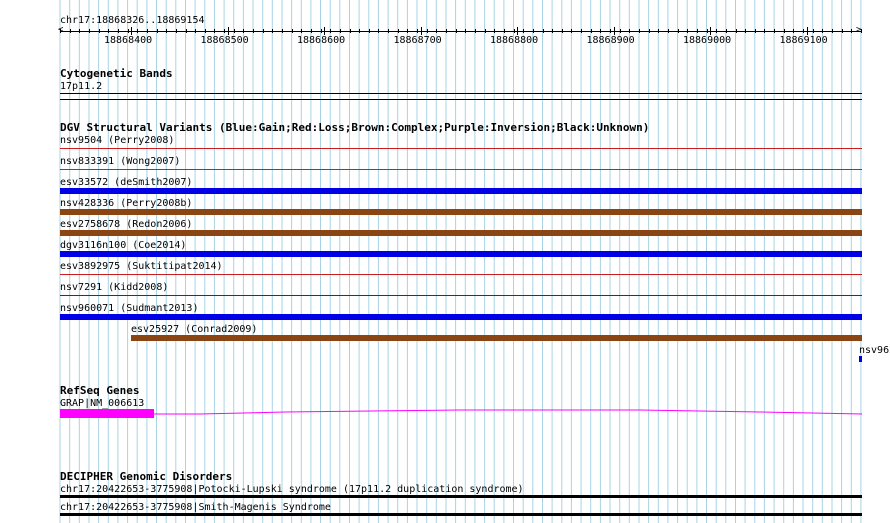  Describe the element at coordinates (99, 391) in the screenshot. I see `refseq-track-title: RefSeq Genes` at that location.